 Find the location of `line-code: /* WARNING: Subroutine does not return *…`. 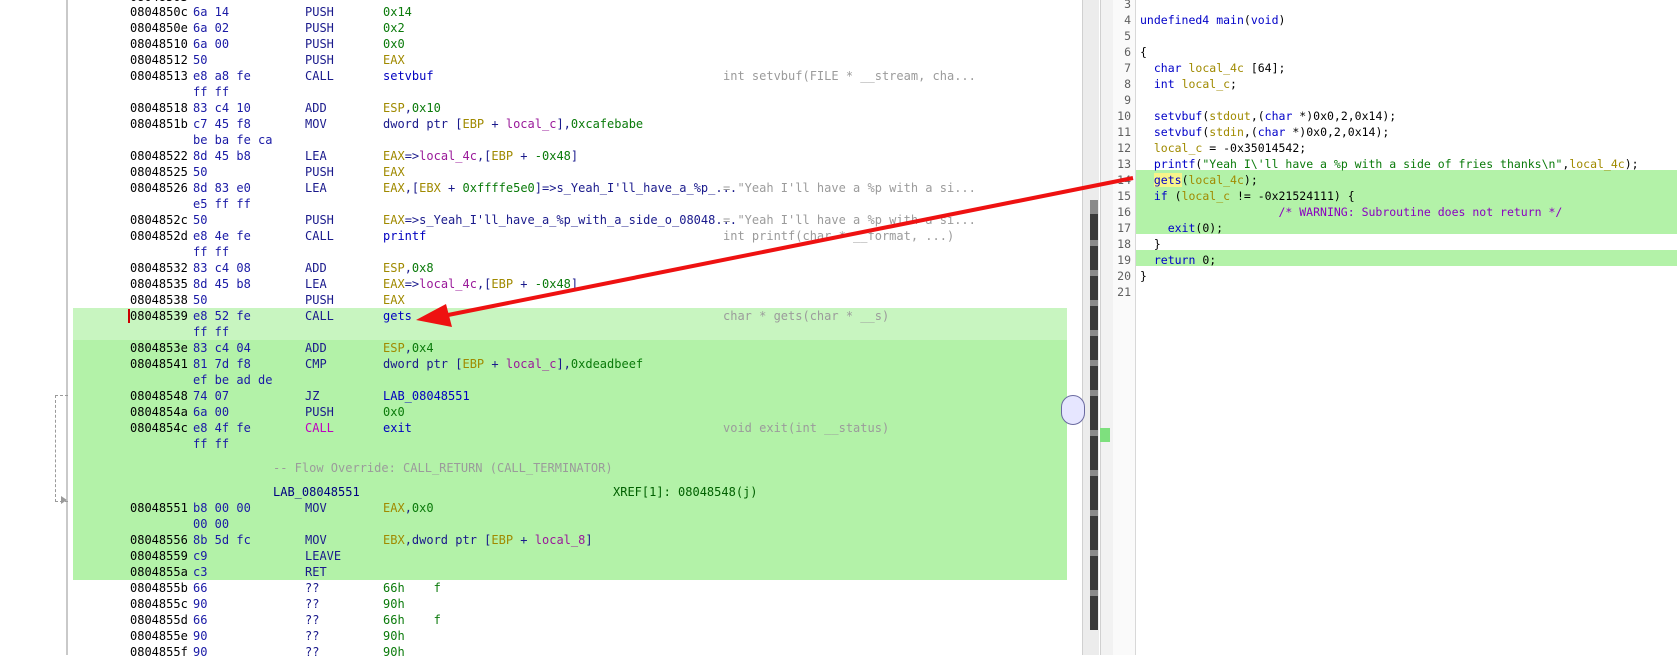

line-code: /* WARNING: Subroutine does not return *… is located at coordinates (1351, 212).